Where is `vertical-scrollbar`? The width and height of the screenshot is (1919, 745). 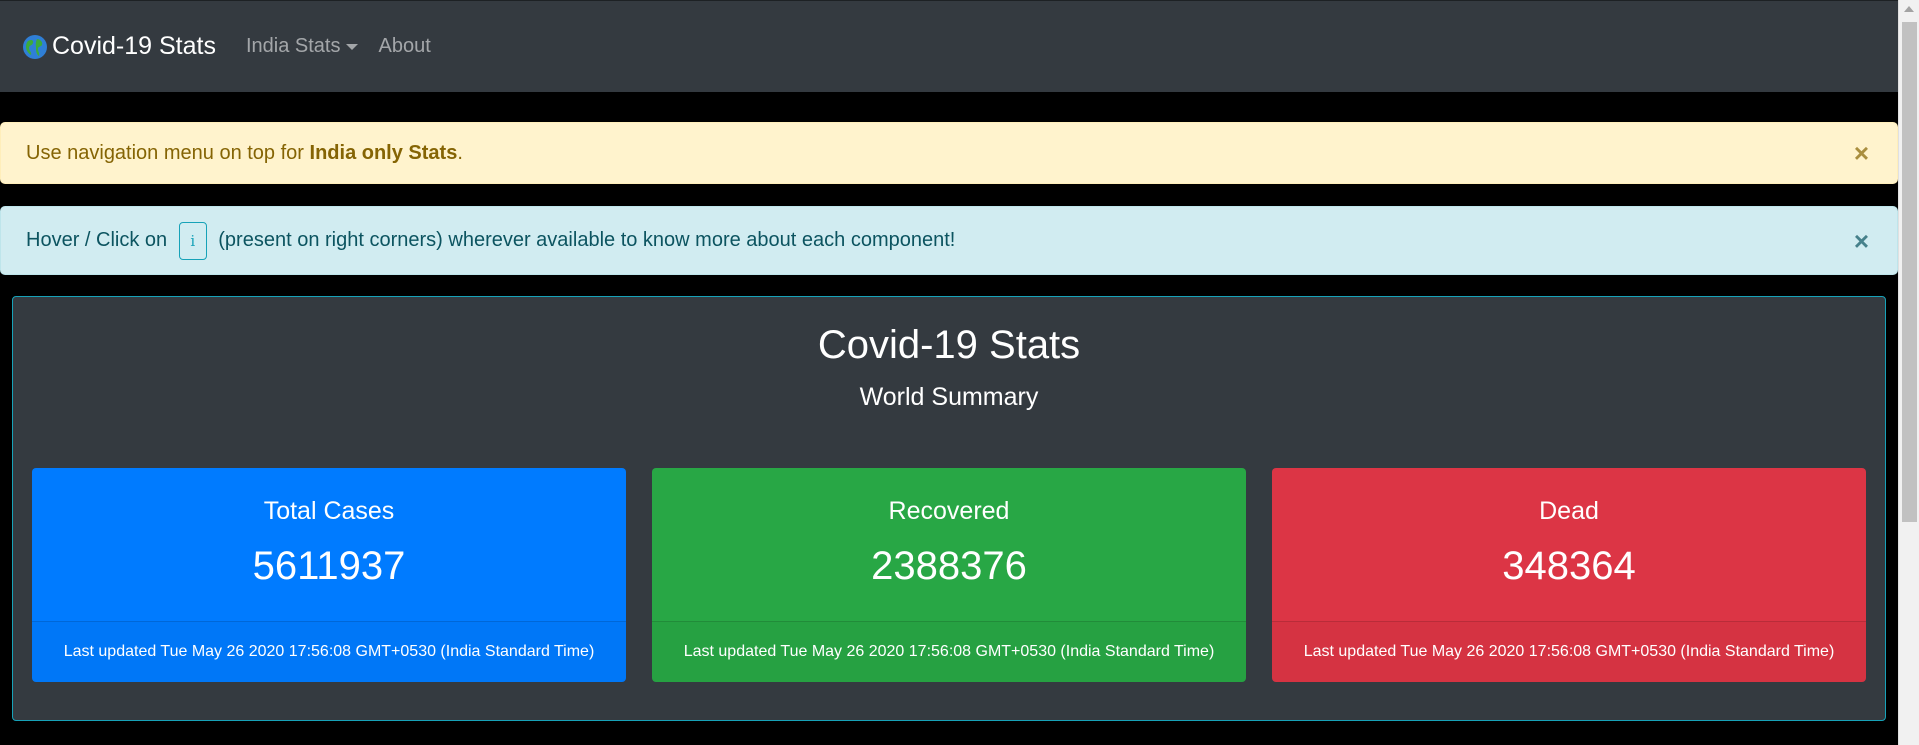 vertical-scrollbar is located at coordinates (1908, 372).